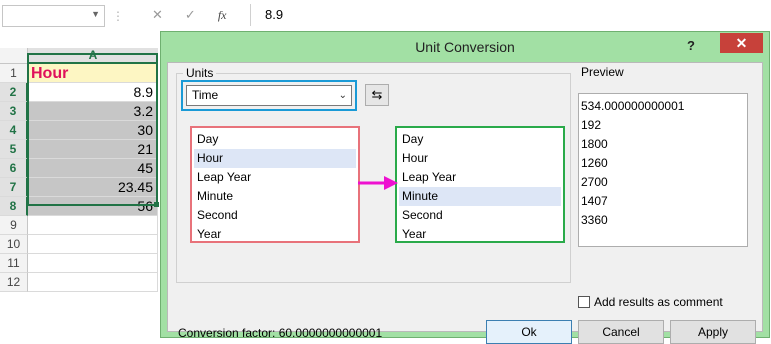 This screenshot has width=771, height=344. I want to click on value-cell: 3.2, so click(93, 111).